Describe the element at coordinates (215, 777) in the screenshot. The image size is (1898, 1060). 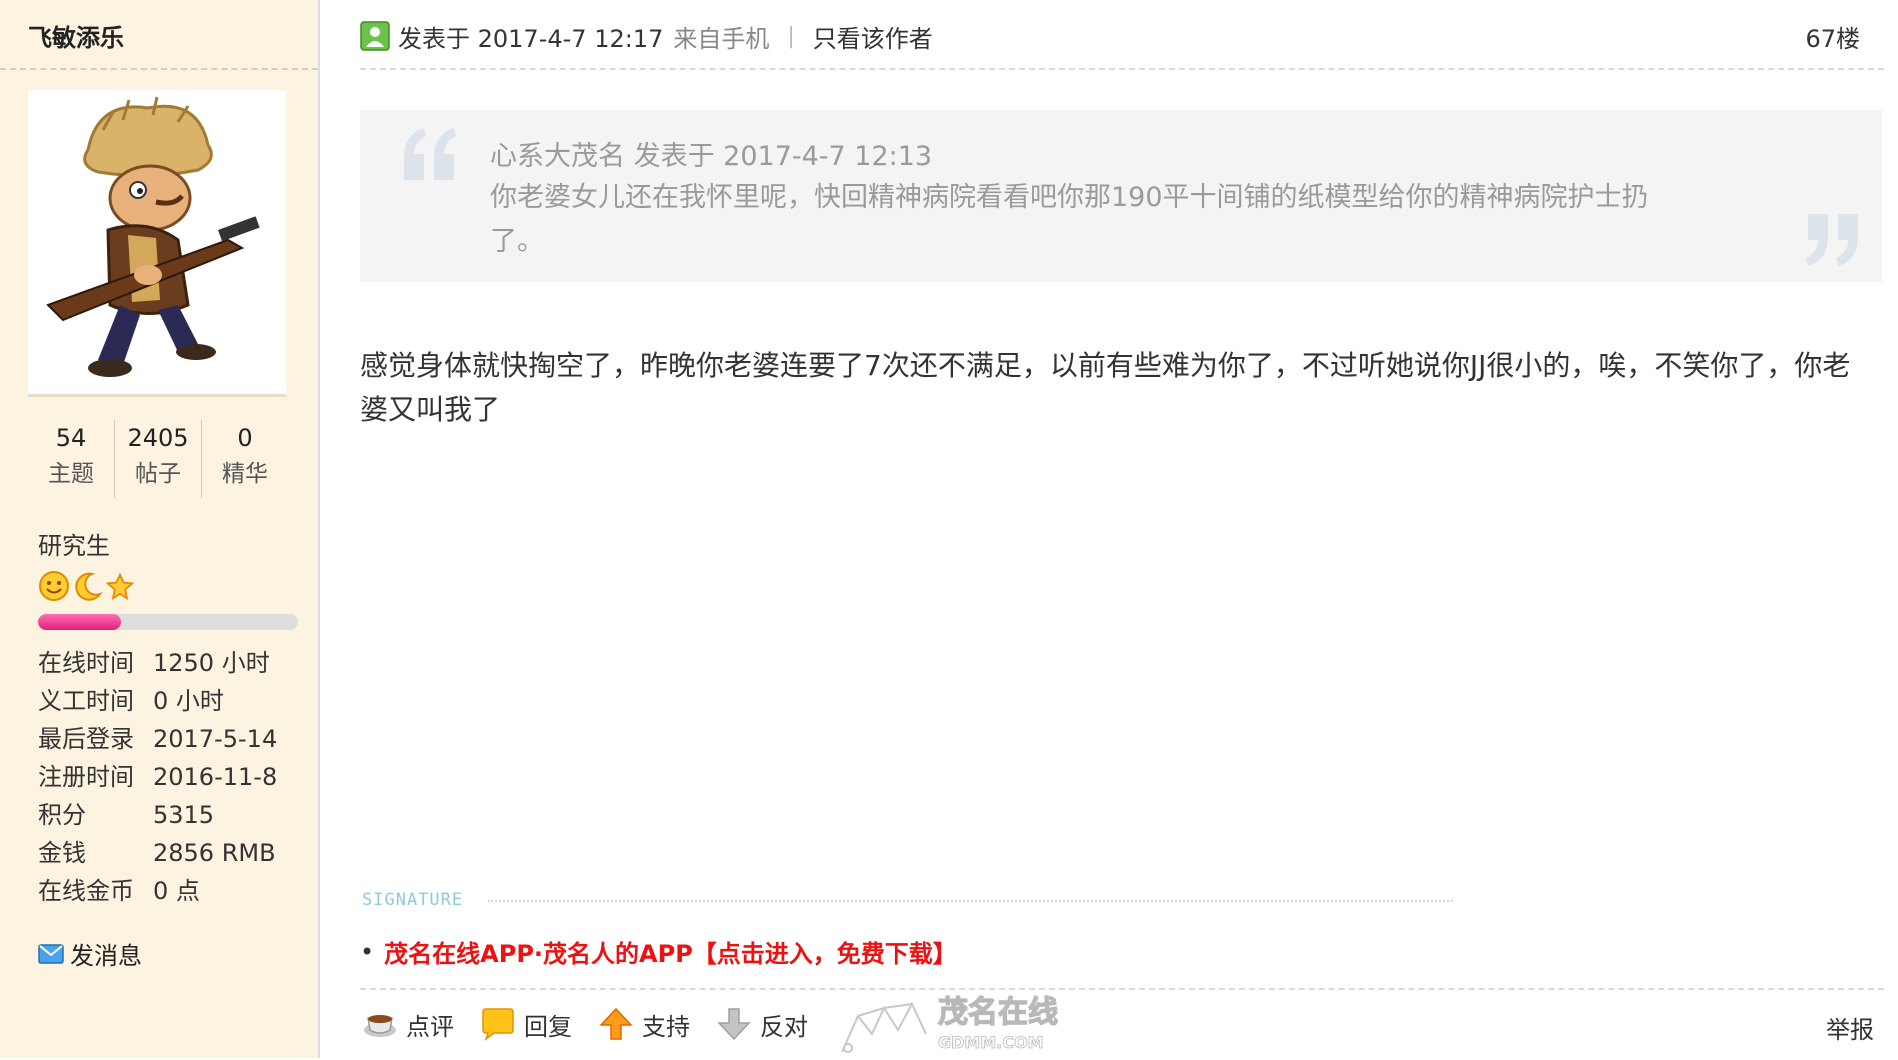
I see `info-value: 2016-11-8` at that location.